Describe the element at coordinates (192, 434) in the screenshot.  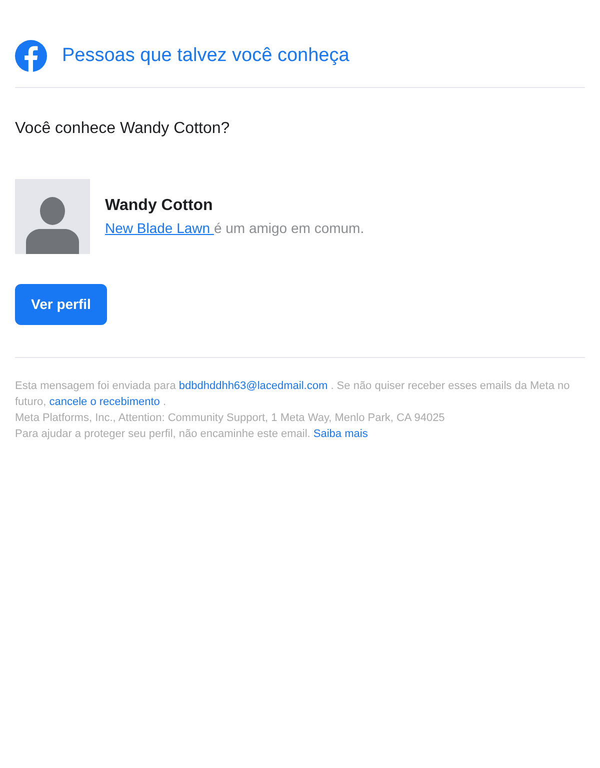
I see `footer-text: Para ajudar a proteger seu perfil, não encaminhe este email. Saiba mais` at that location.